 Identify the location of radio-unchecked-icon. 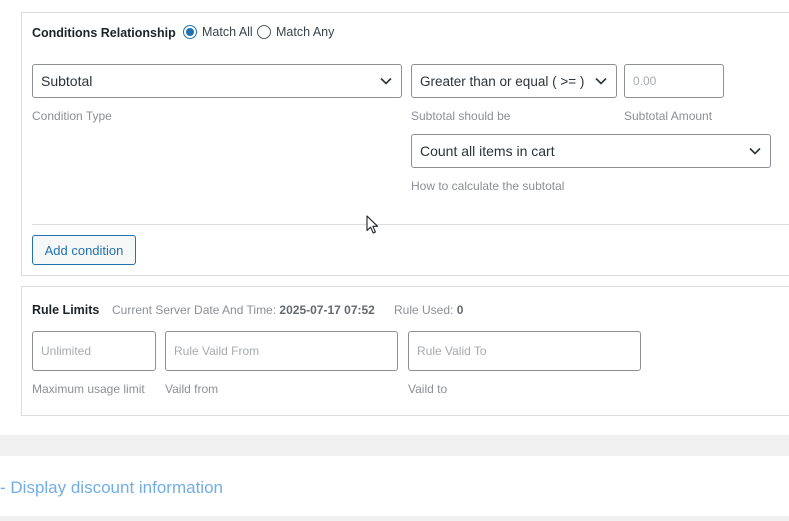
(264, 32).